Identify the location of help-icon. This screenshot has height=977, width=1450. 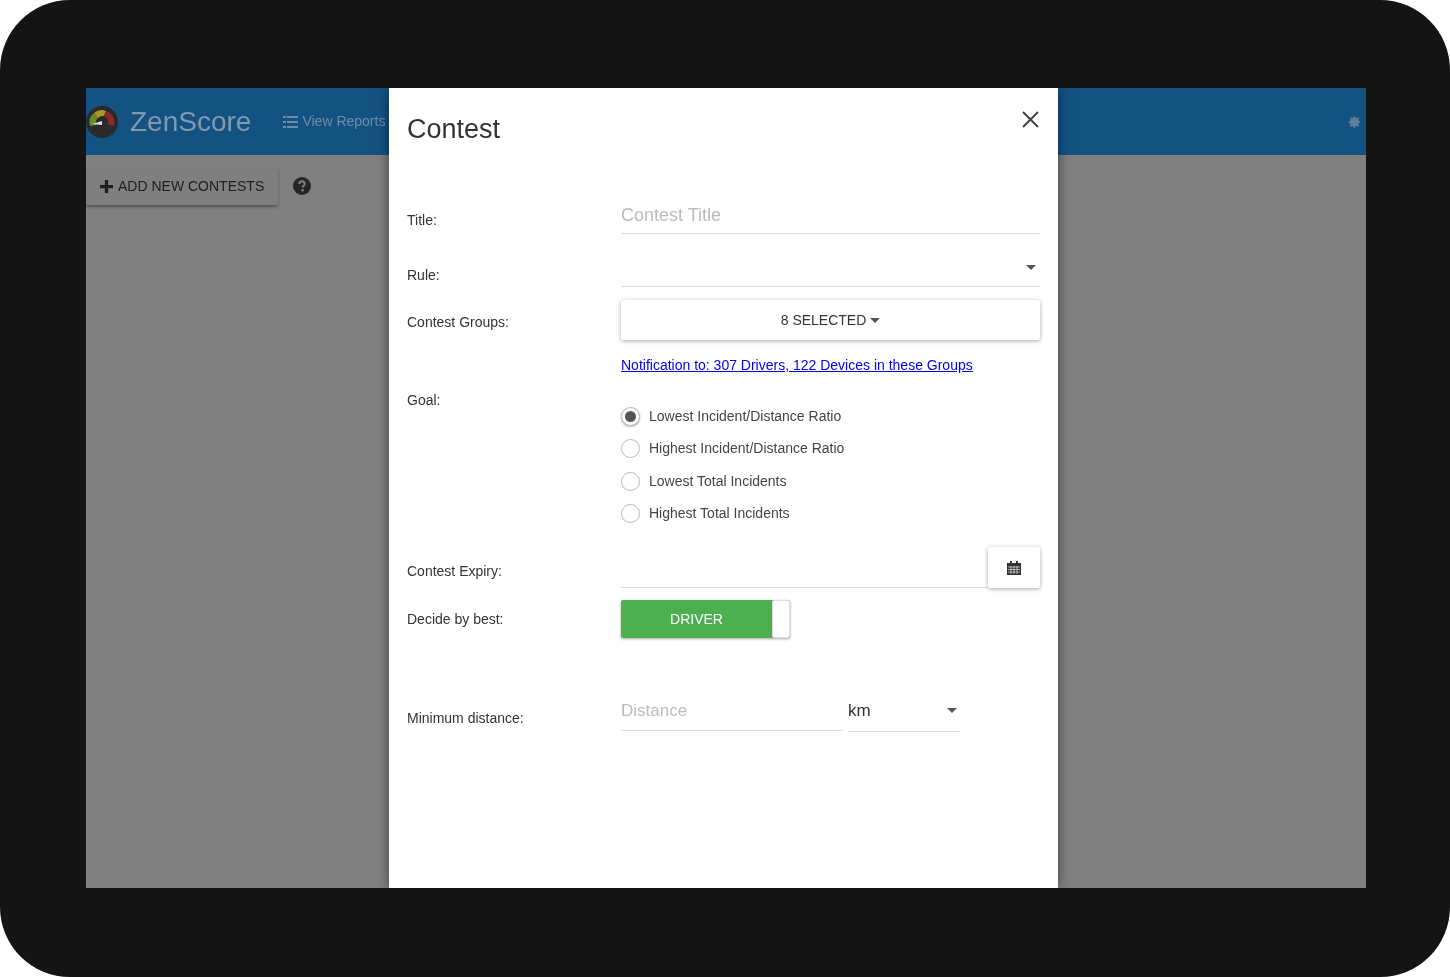
(302, 186).